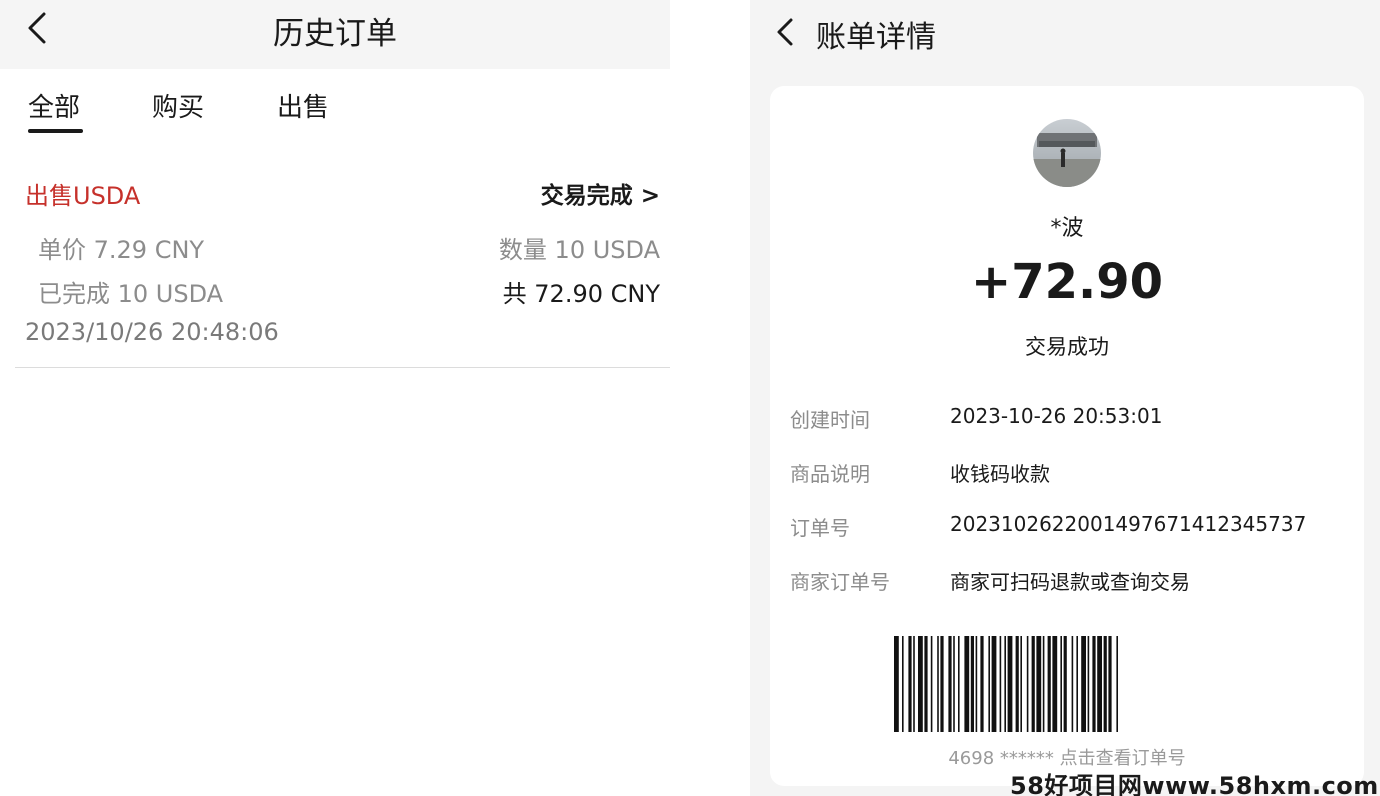  Describe the element at coordinates (121, 250) in the screenshot. I see `order-unit-price: 单价 7.29 CNY` at that location.